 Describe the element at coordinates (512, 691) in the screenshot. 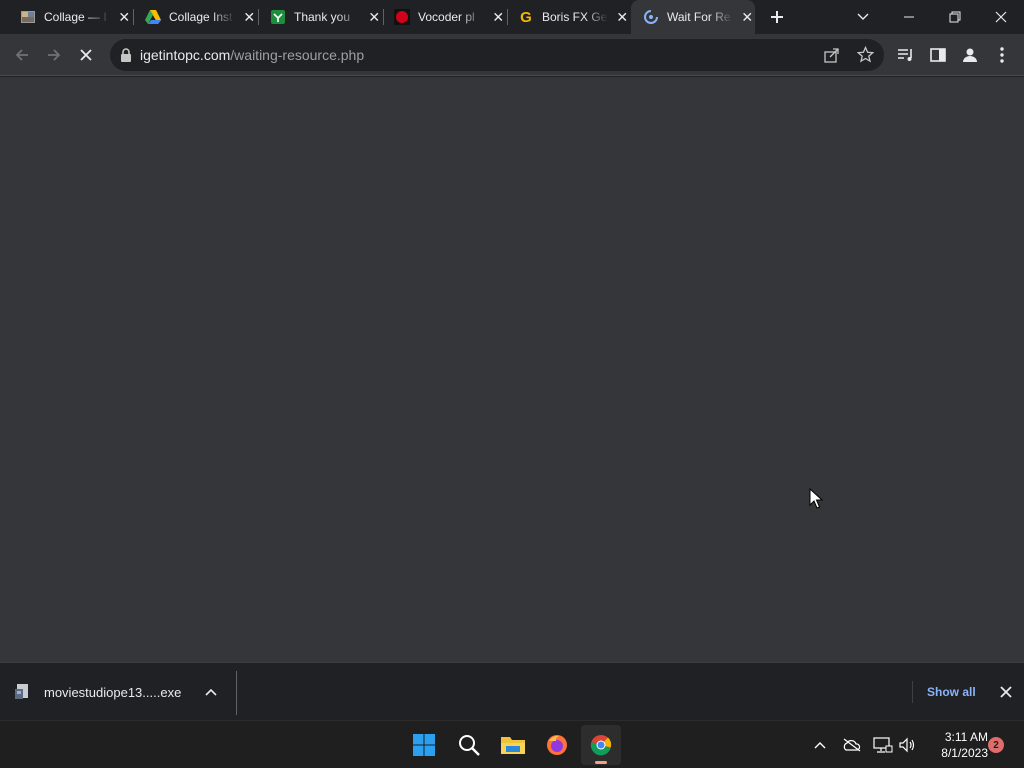

I see `download-bar: moviestudiope13.....exe Show all` at that location.